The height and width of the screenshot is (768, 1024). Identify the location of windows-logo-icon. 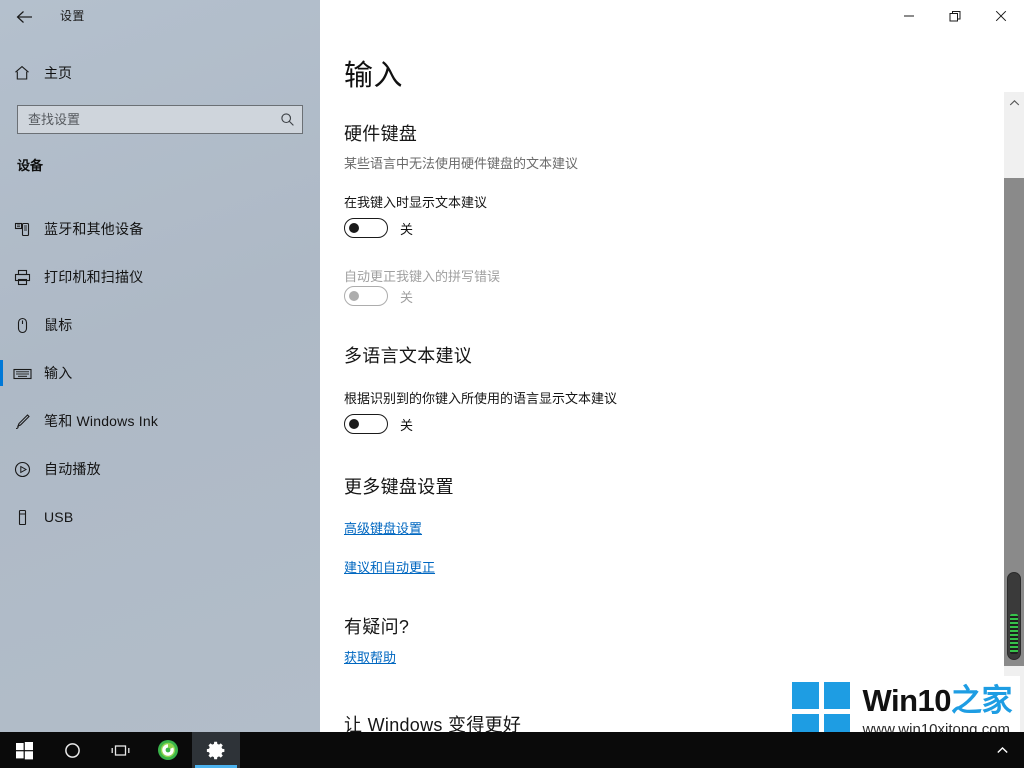
(24, 750).